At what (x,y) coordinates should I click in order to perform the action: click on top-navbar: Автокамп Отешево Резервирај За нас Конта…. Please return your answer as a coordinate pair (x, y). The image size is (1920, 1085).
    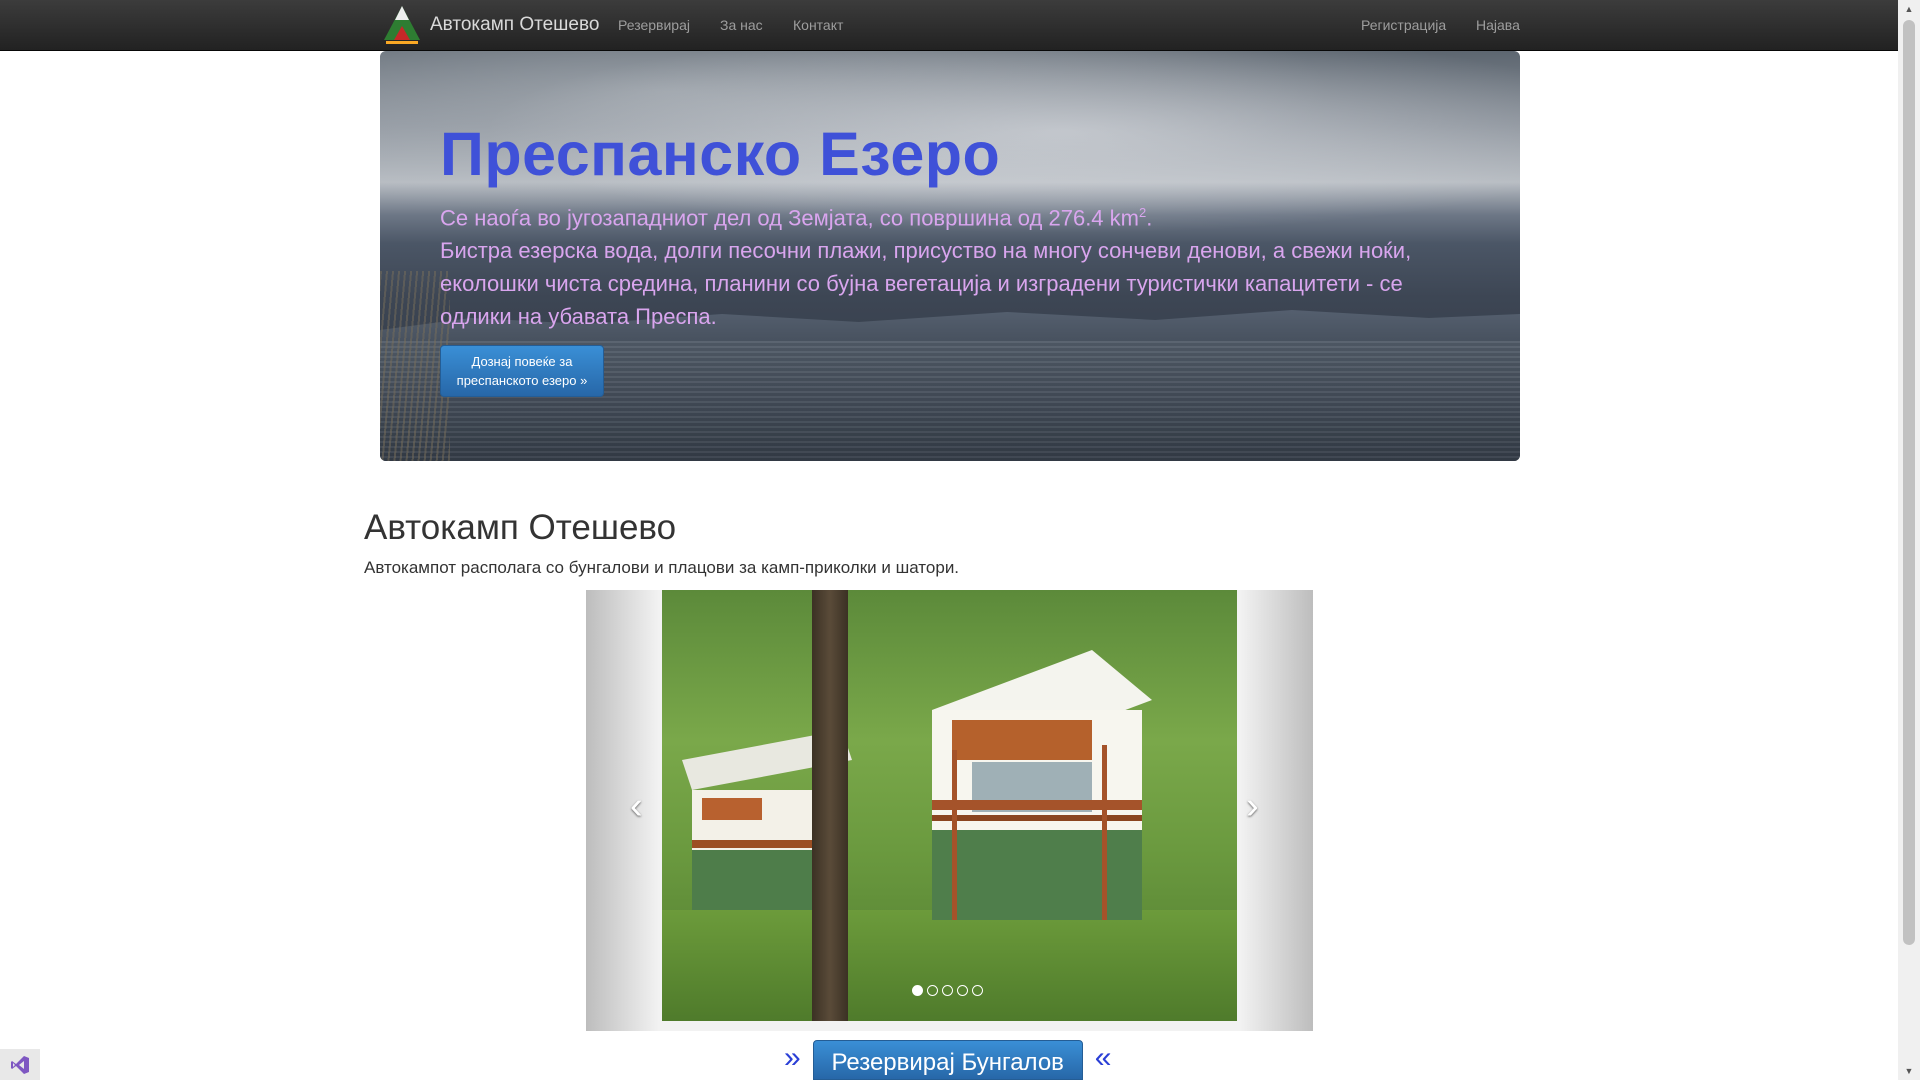
    Looking at the image, I should click on (949, 25).